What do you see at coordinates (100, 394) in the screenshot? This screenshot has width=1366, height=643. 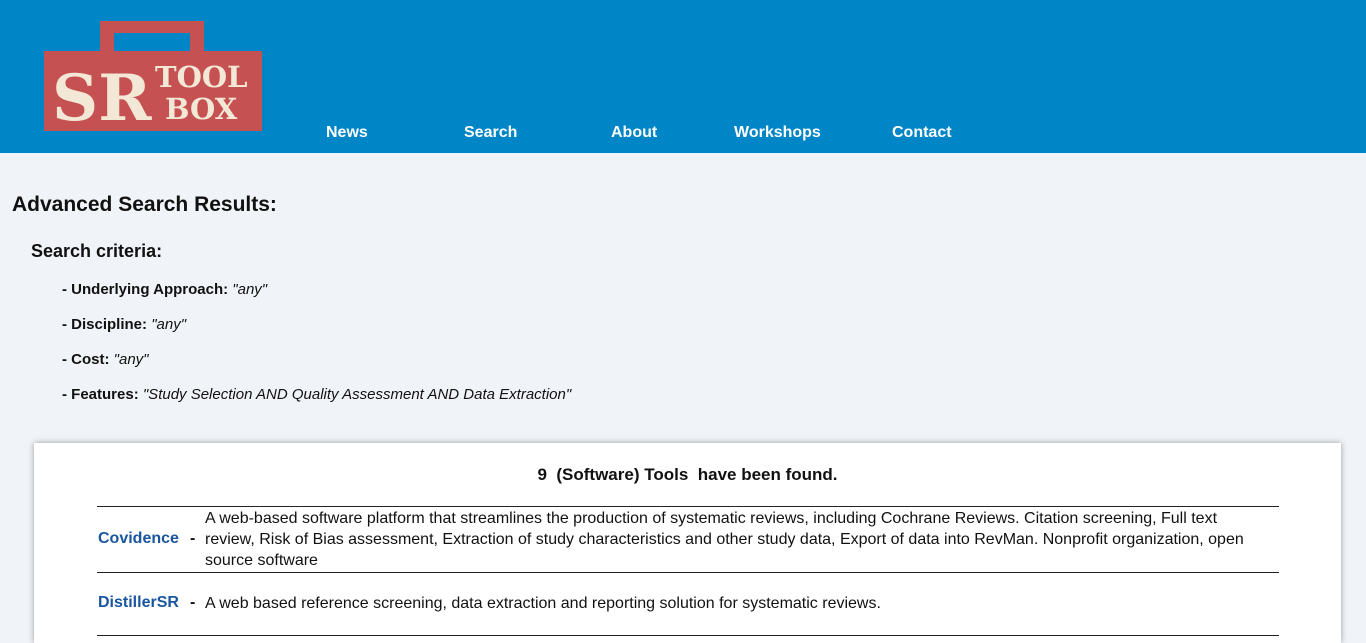 I see `criterion-label: - Features:` at bounding box center [100, 394].